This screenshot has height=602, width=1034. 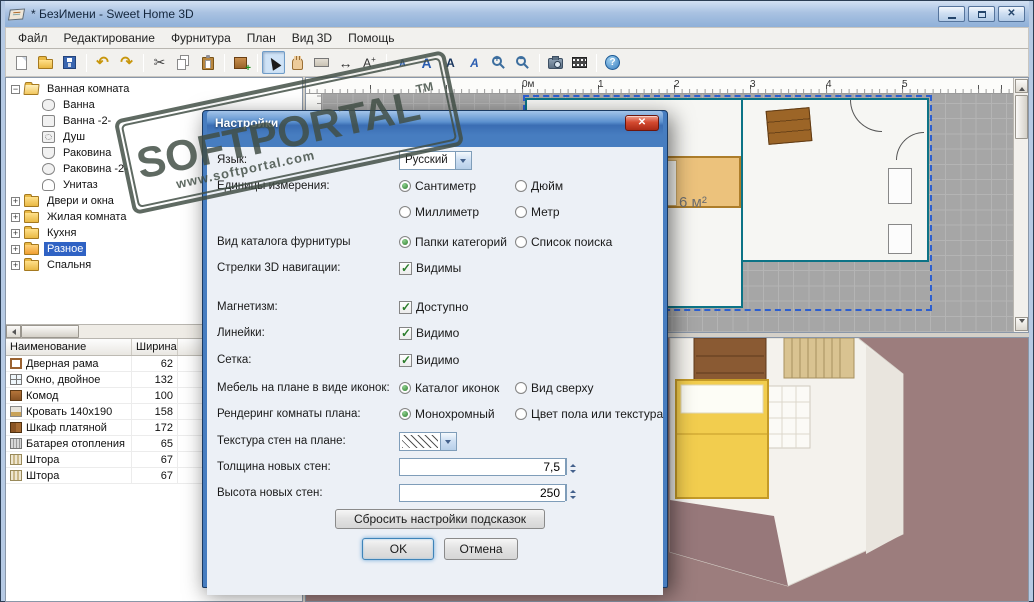 What do you see at coordinates (1021, 86) in the screenshot?
I see `scroll-up-button` at bounding box center [1021, 86].